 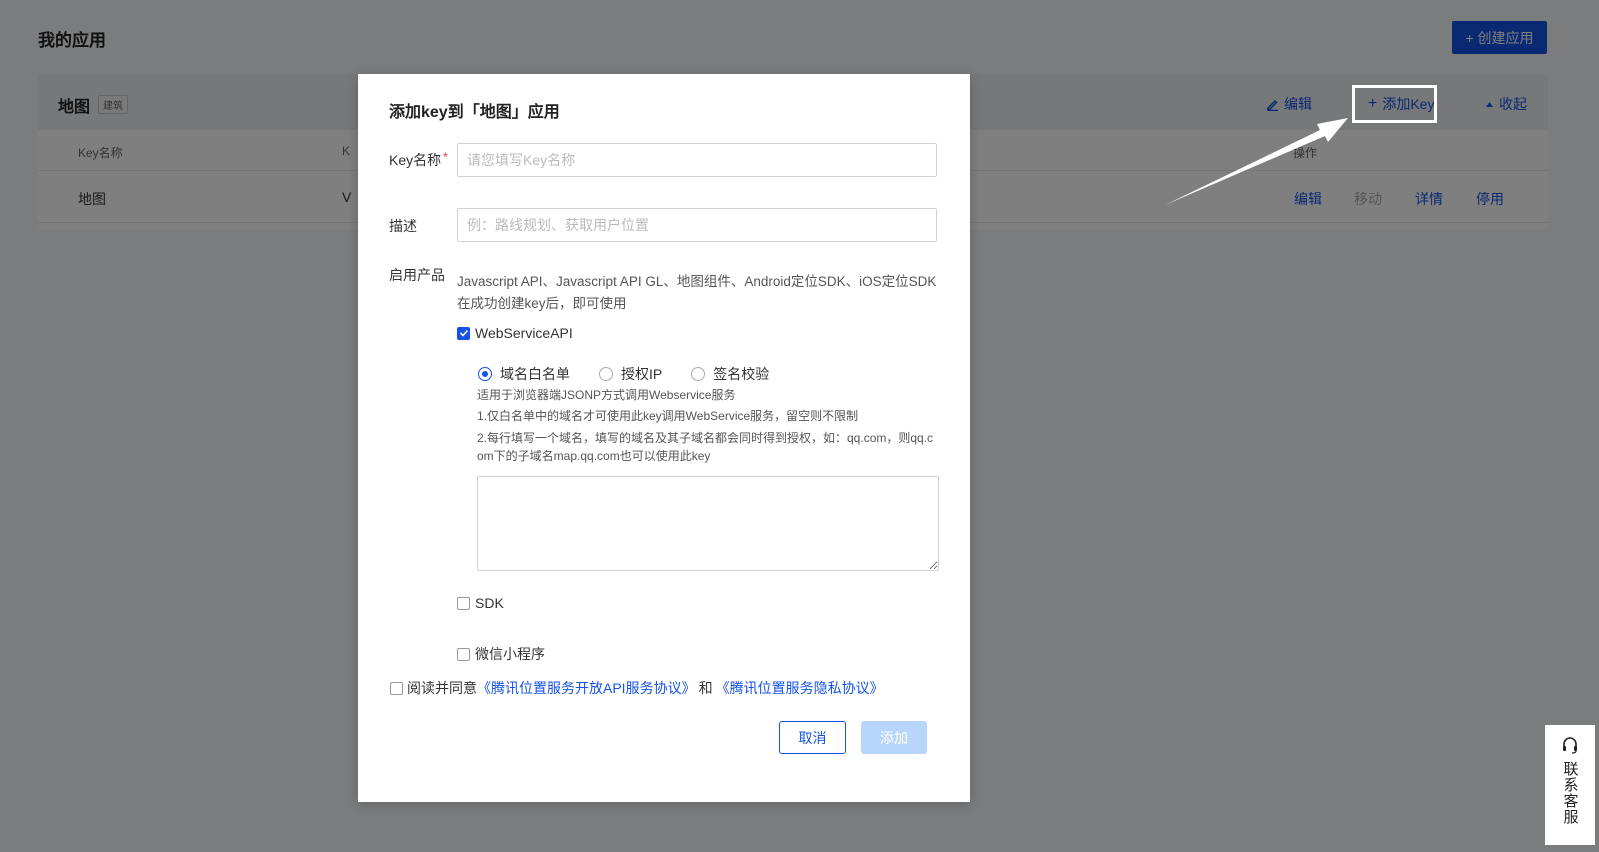 What do you see at coordinates (1570, 745) in the screenshot?
I see `headset-icon` at bounding box center [1570, 745].